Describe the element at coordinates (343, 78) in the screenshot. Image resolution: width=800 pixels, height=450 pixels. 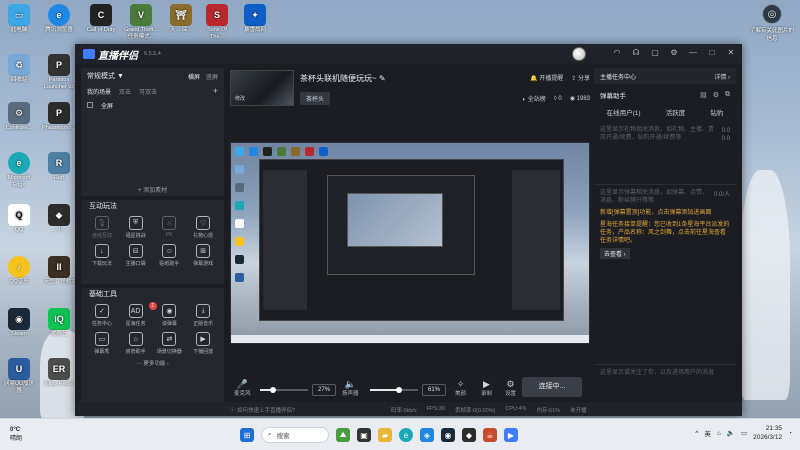
I see `stream-title: 茶杯头联机随便玩玩~ ✎` at that location.